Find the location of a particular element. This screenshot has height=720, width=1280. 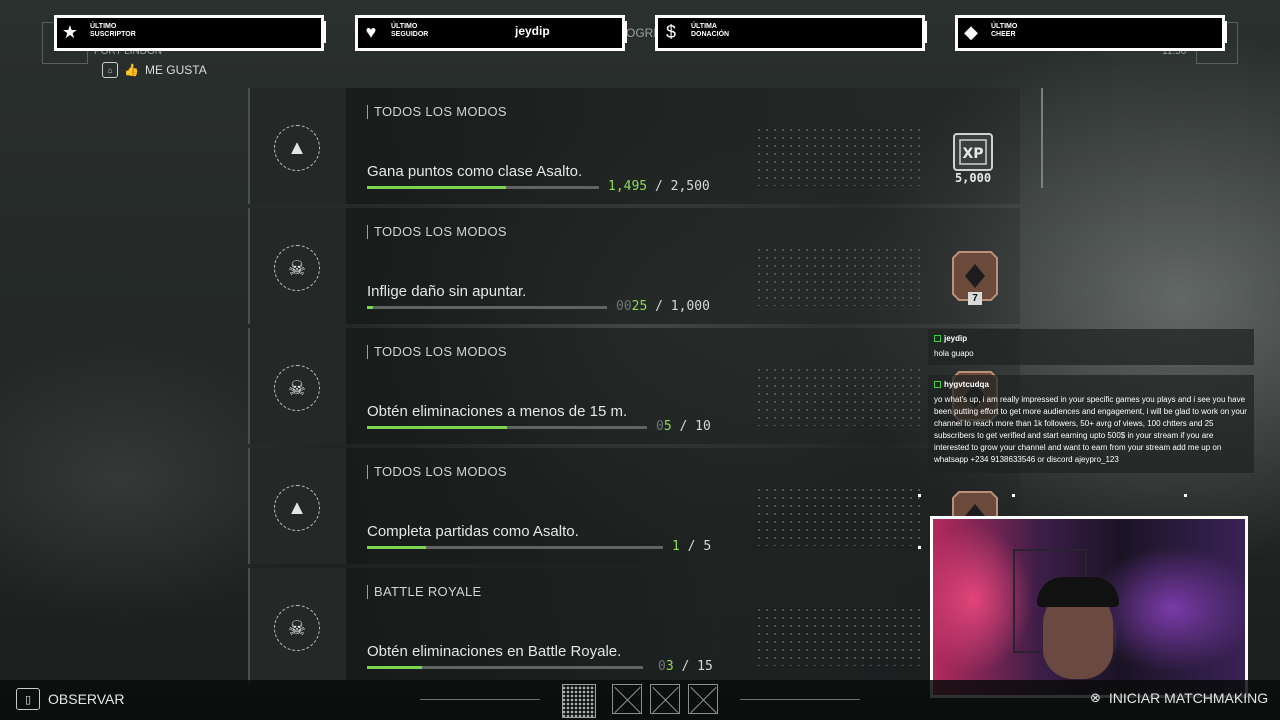

chat-text: hola guapo is located at coordinates (954, 353).